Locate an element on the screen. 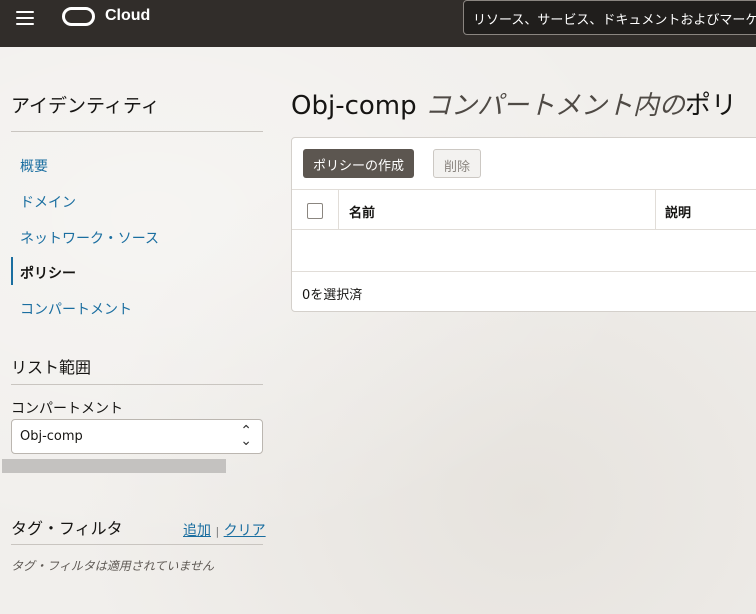 The image size is (756, 614). search-input: リソース、サービス、ドキュメントおよびマーケ is located at coordinates (609, 17).